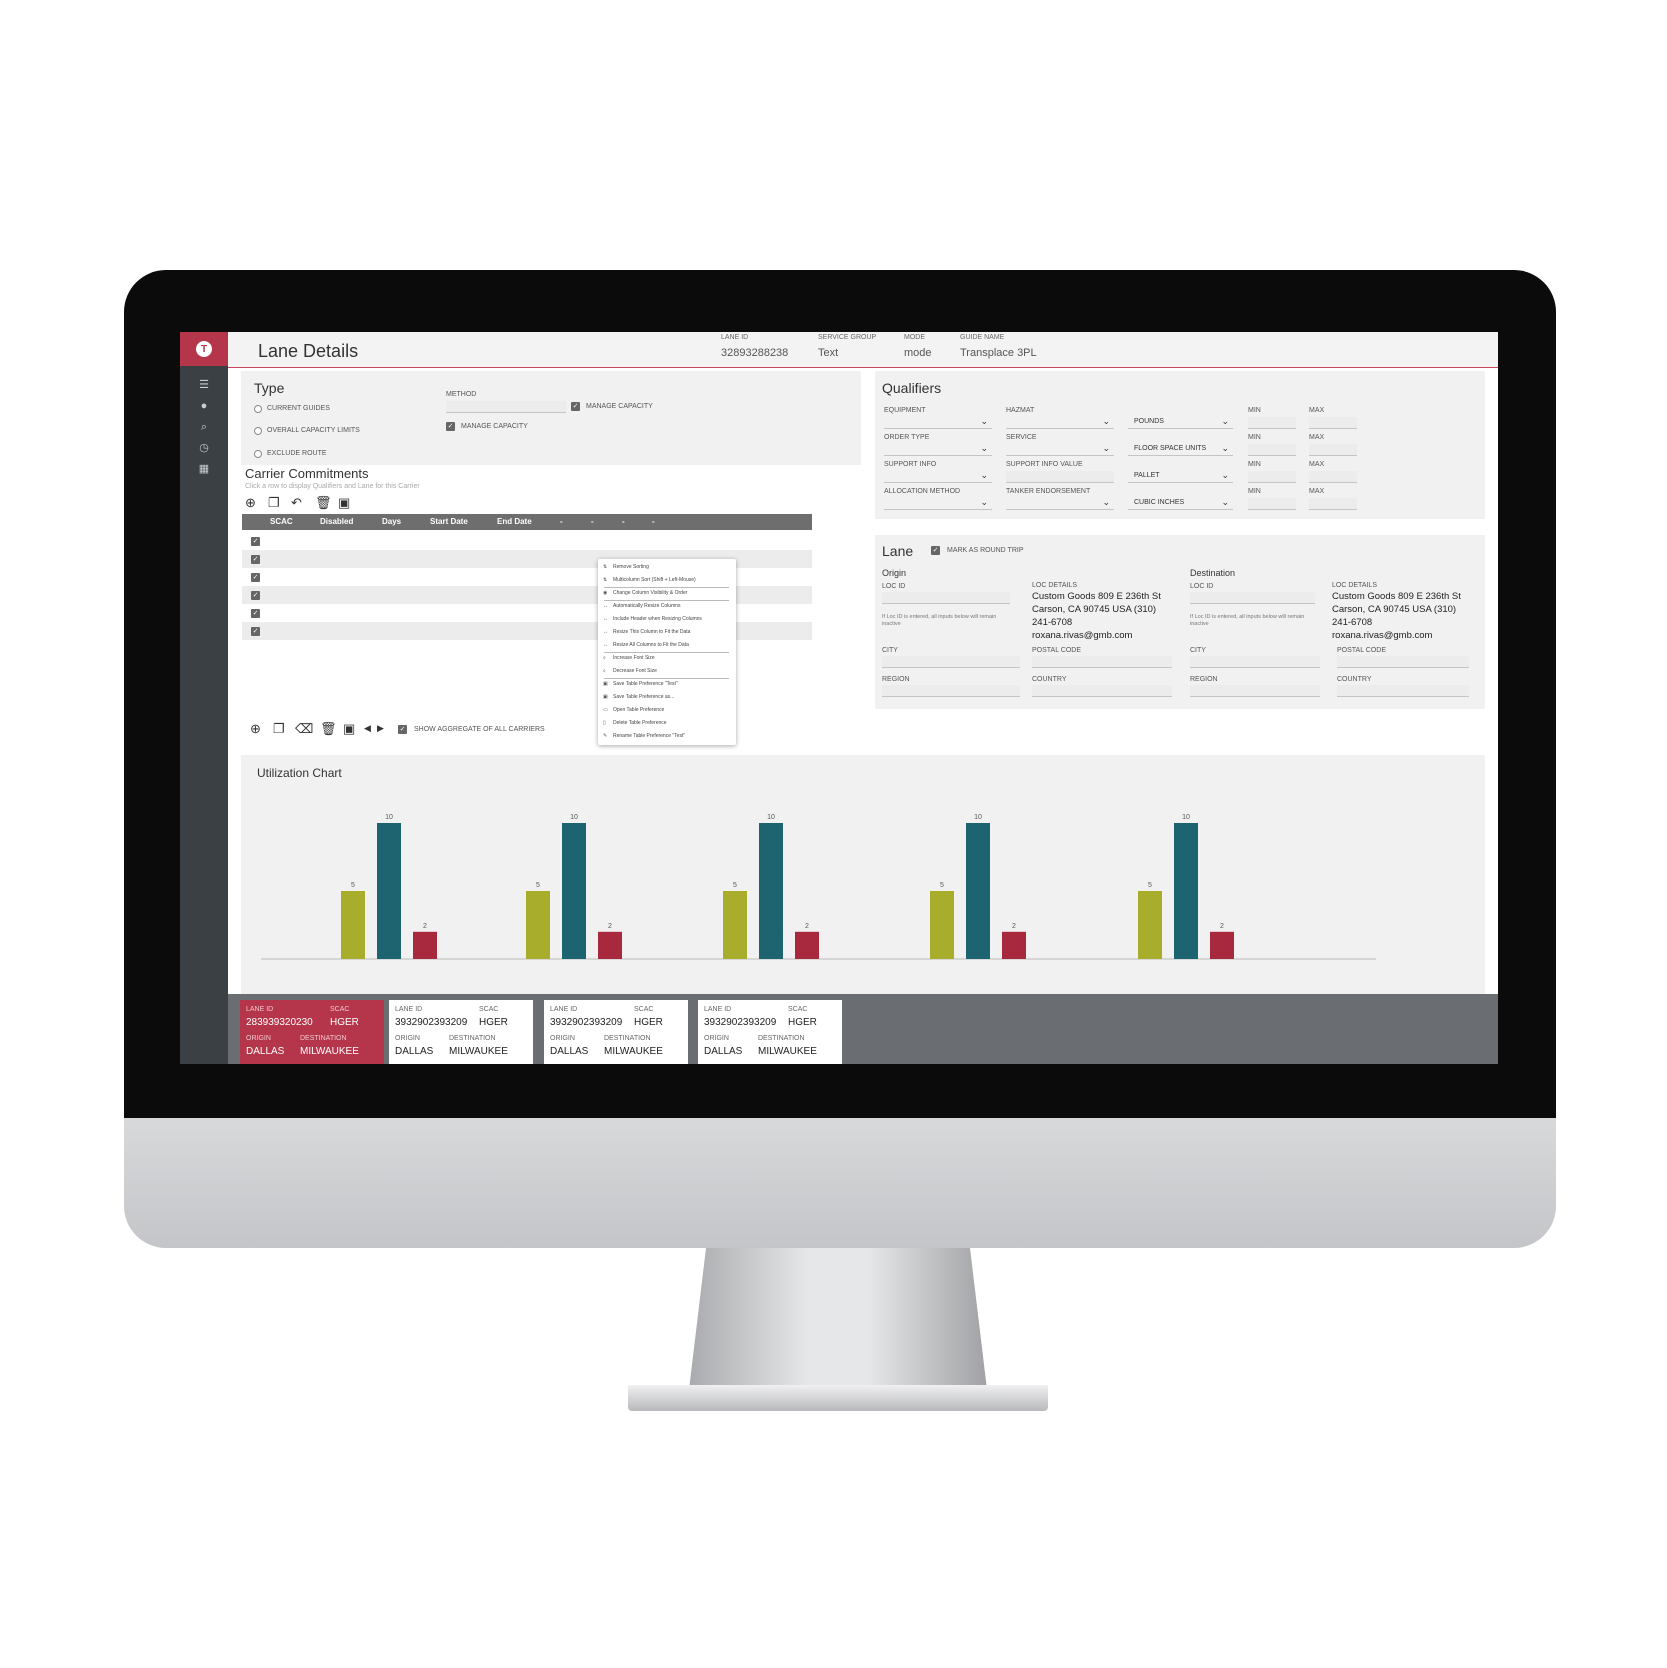 This screenshot has height=1668, width=1667. I want to click on floor-space-select: FLOOR SPACE UNITS ⌄, so click(1180, 449).